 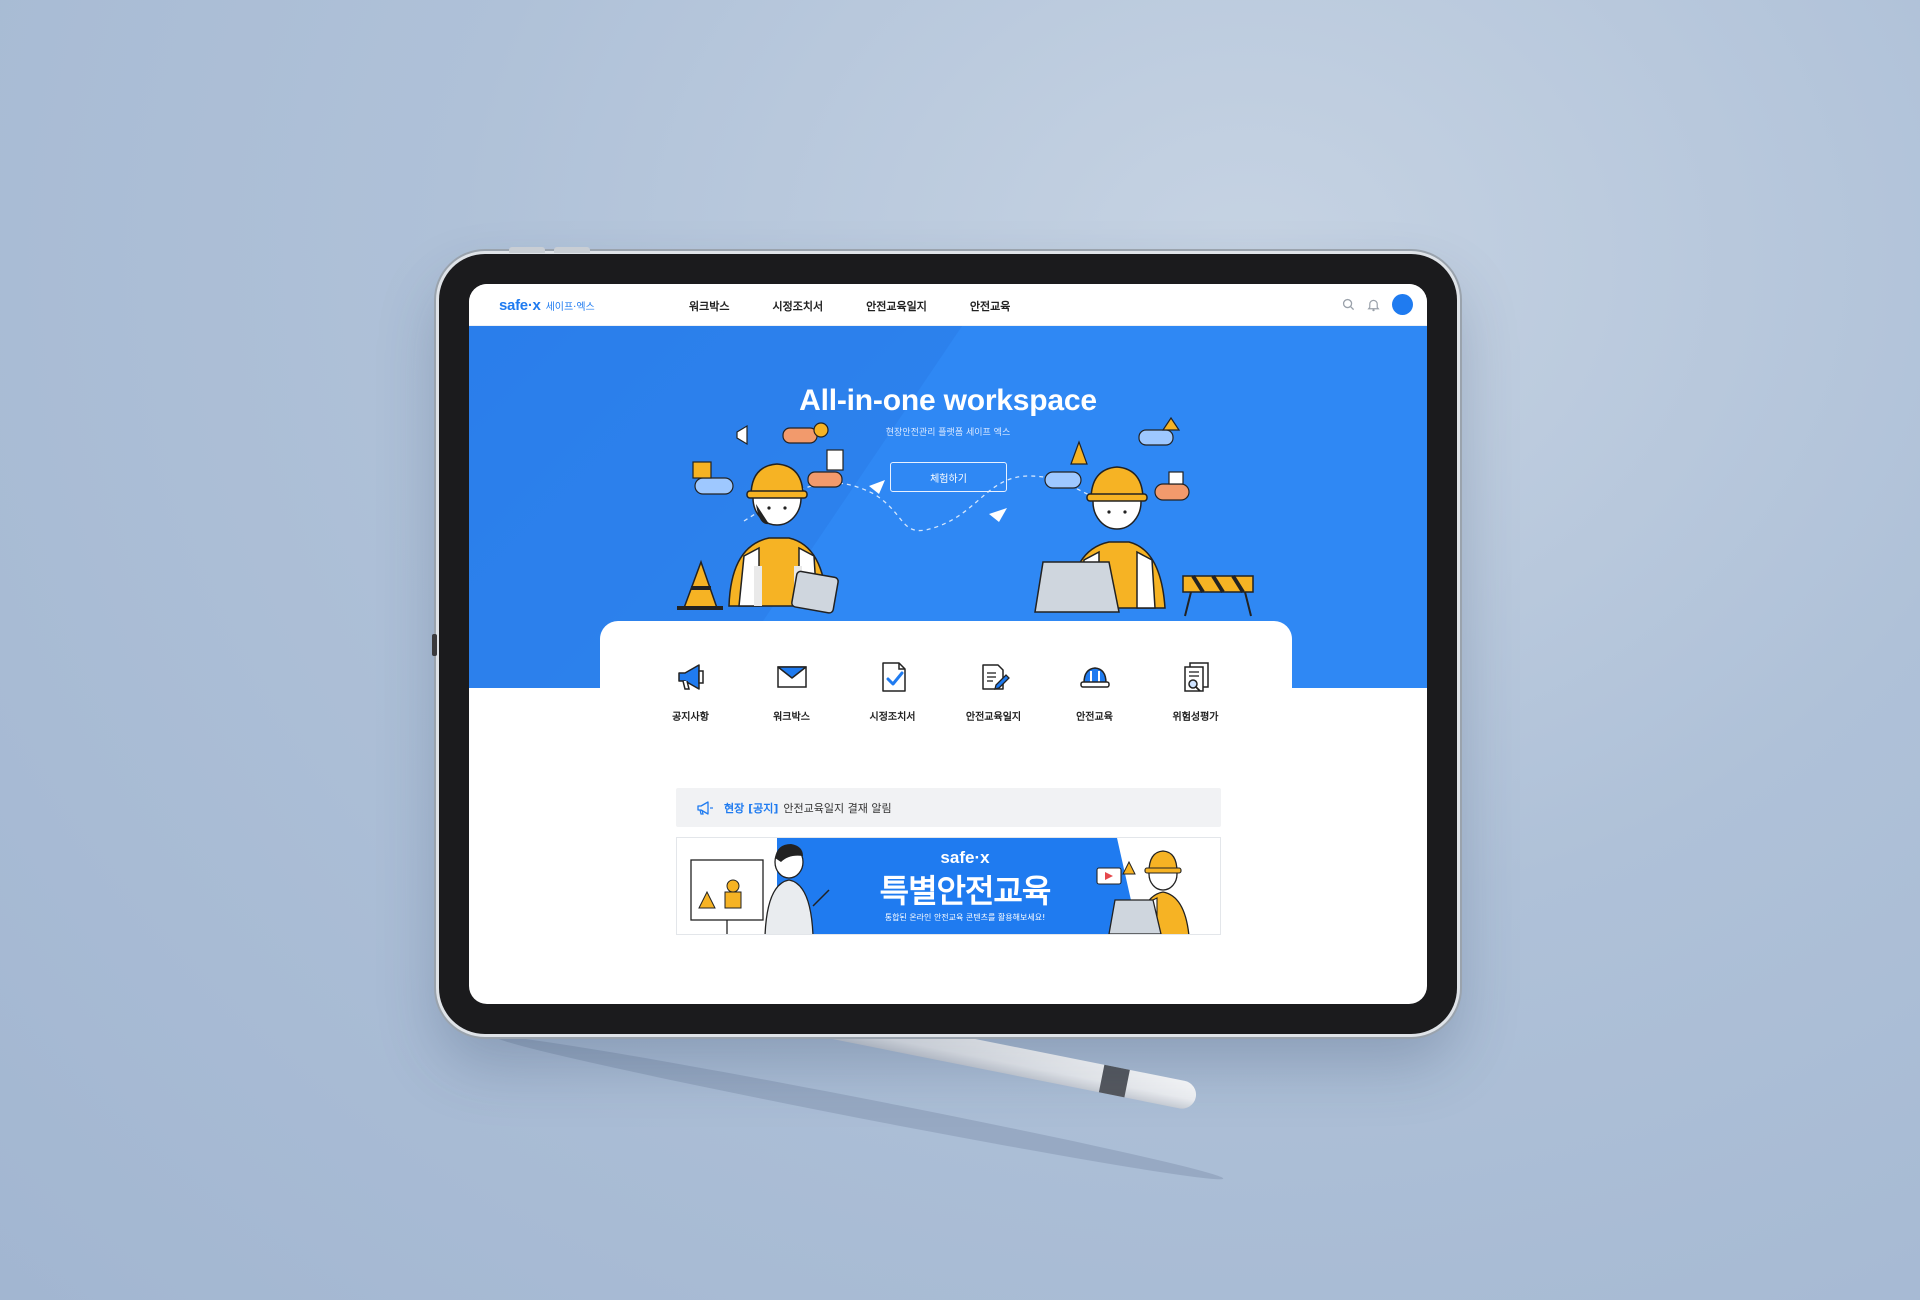 What do you see at coordinates (1094, 677) in the screenshot?
I see `hard-hat-icon` at bounding box center [1094, 677].